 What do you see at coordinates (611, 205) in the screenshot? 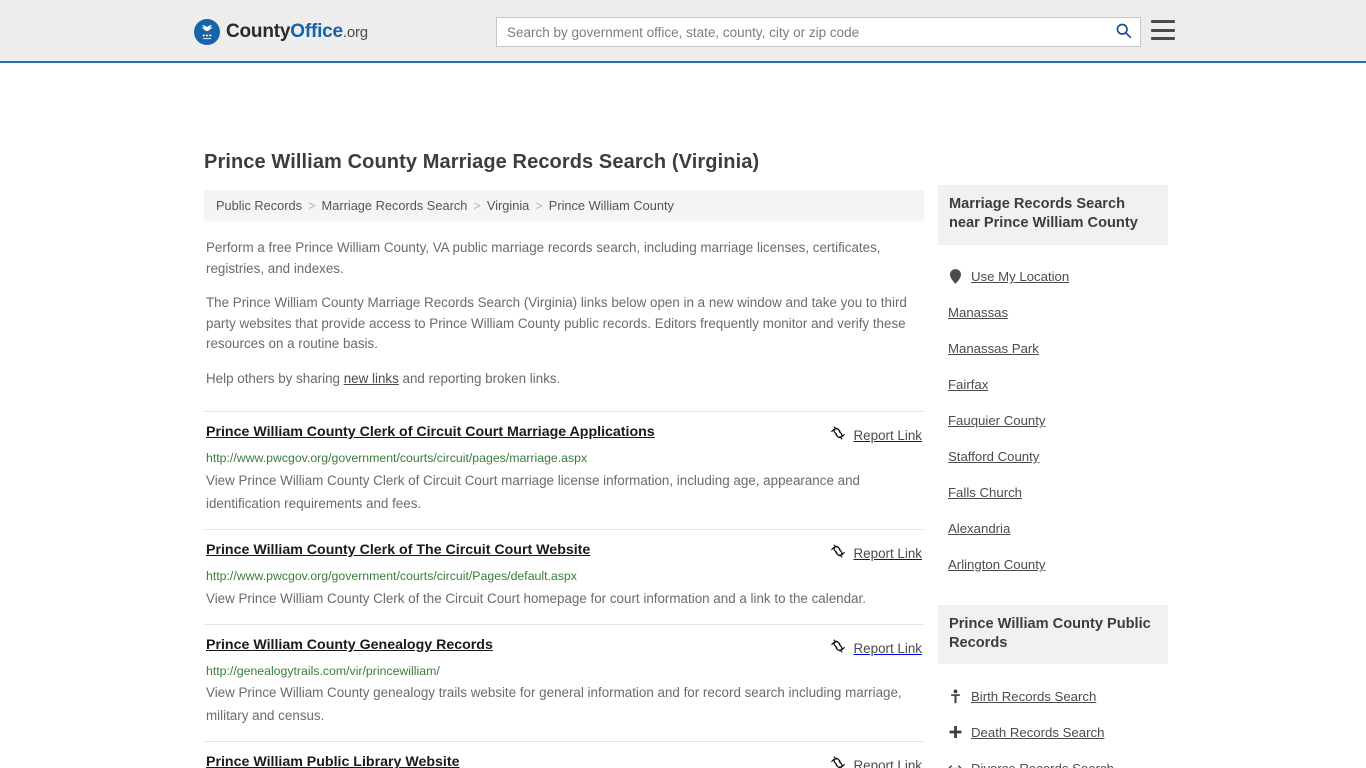
I see `breadcrumb-item-prince-william-county: Prince William County` at bounding box center [611, 205].